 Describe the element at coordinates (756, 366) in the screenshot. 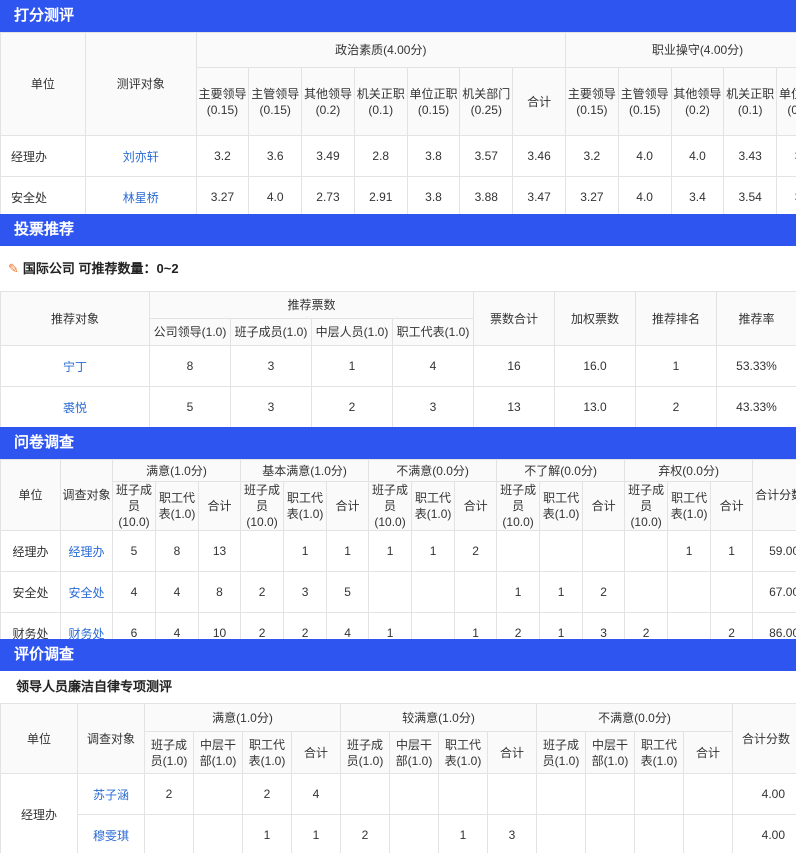

I see `rate-cell: 53.33%` at that location.